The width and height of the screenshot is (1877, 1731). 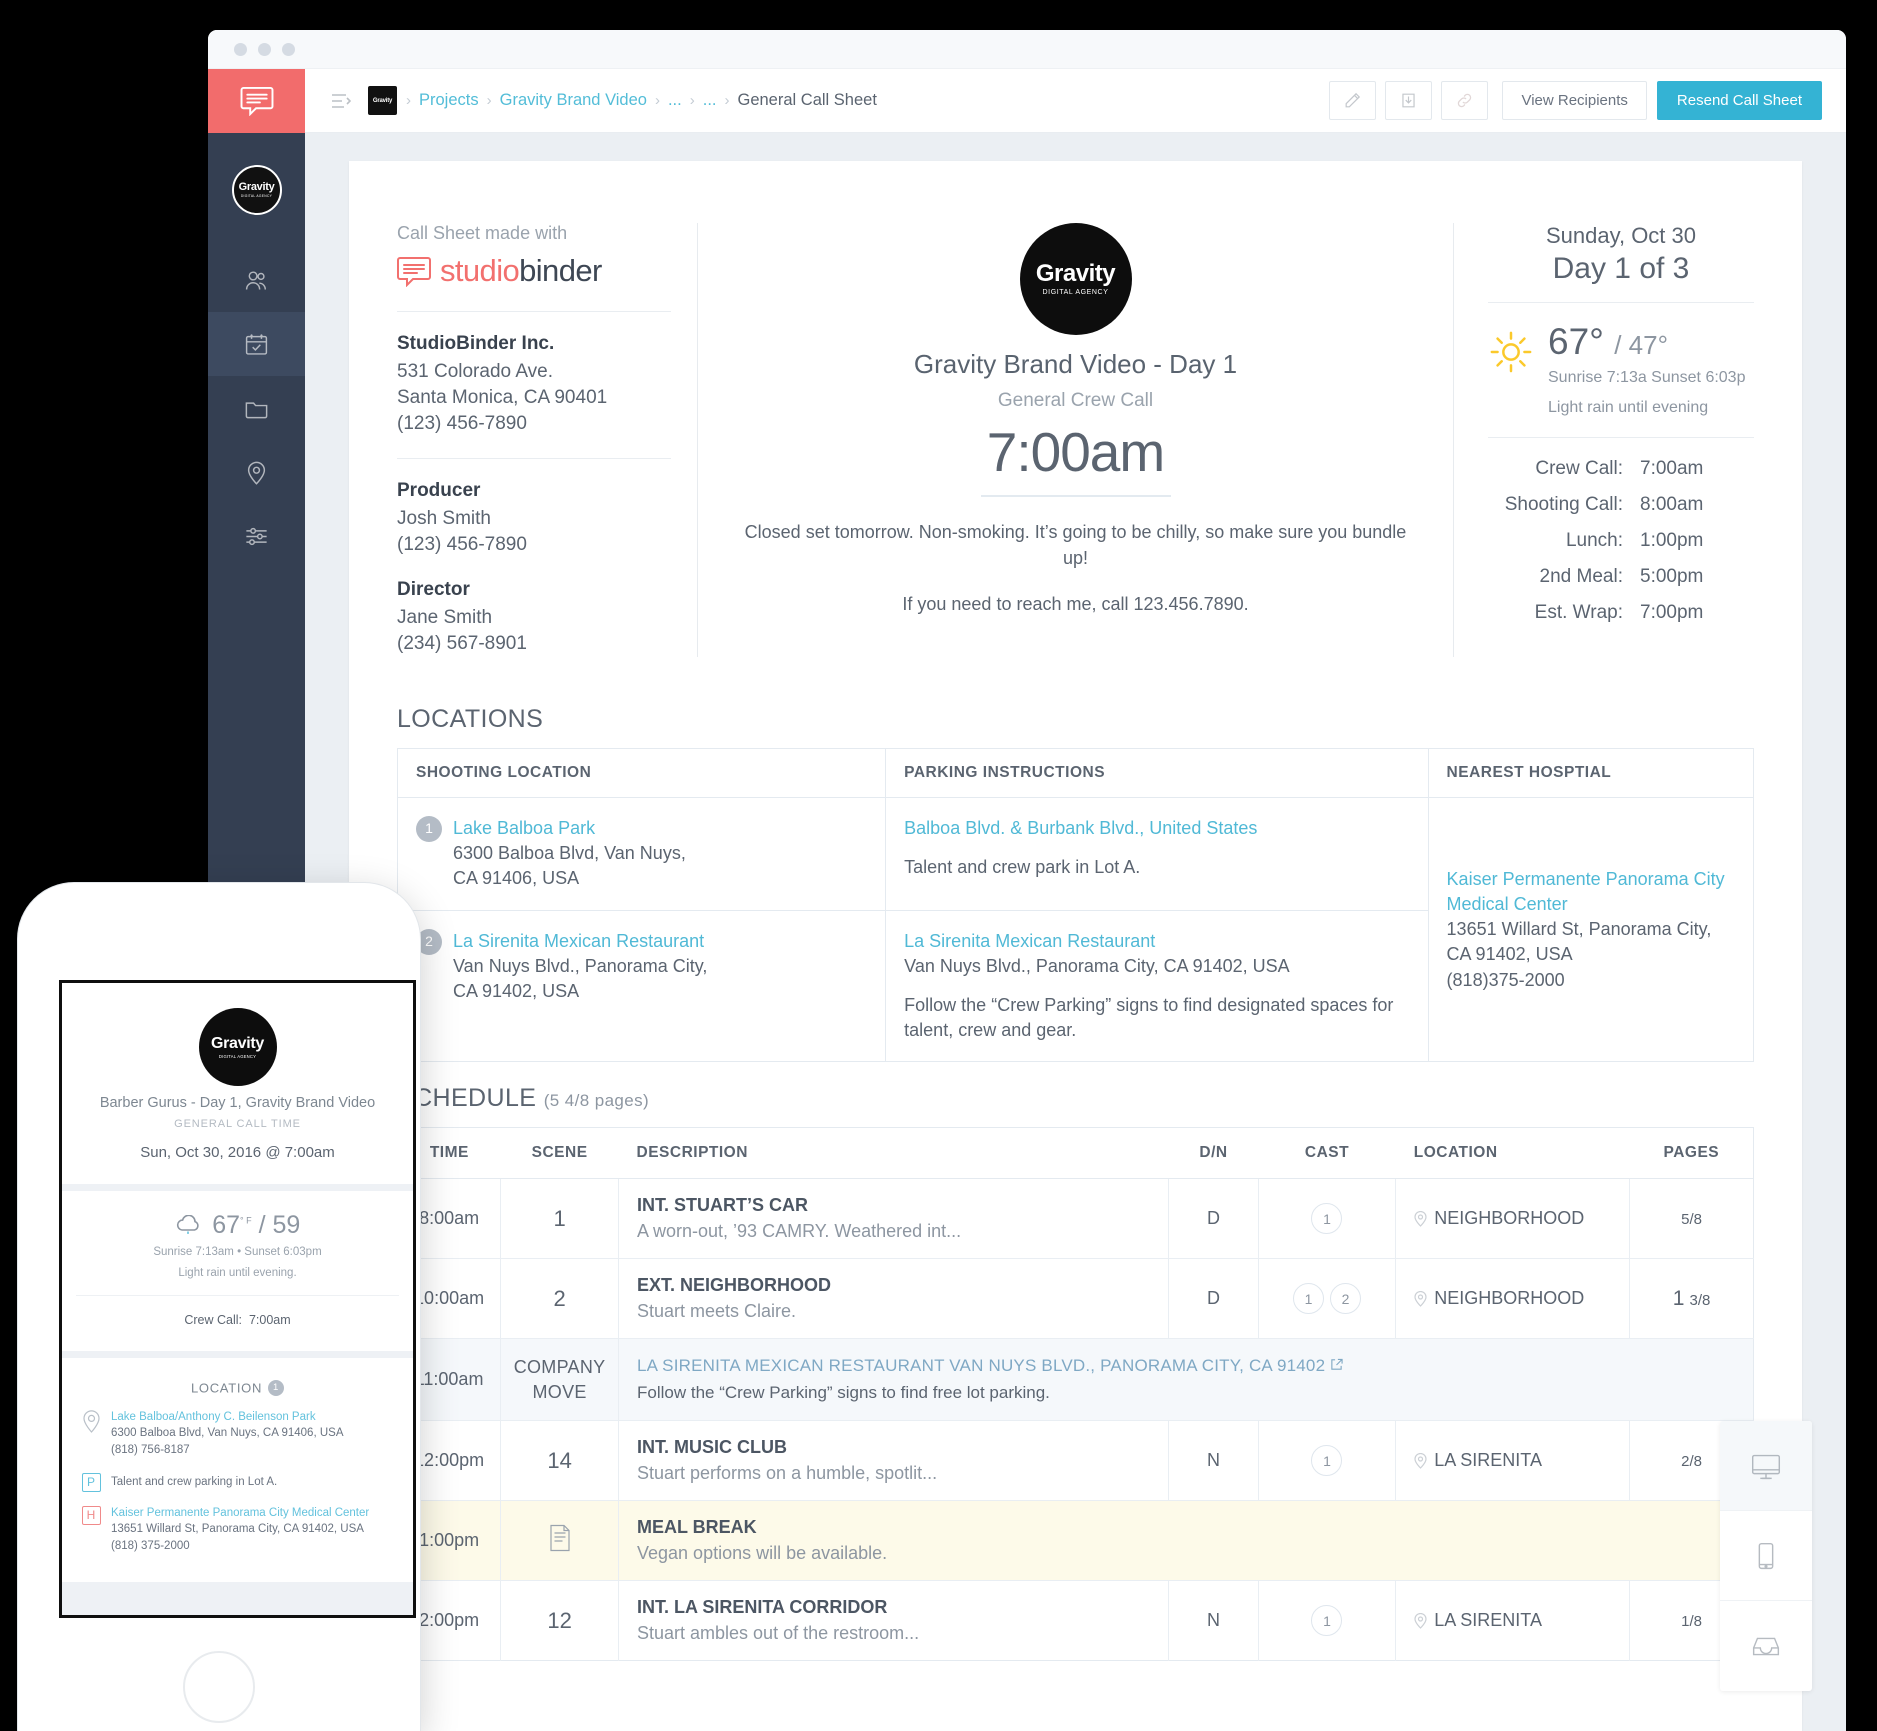 I want to click on sidebar-item-locations, so click(x=256, y=472).